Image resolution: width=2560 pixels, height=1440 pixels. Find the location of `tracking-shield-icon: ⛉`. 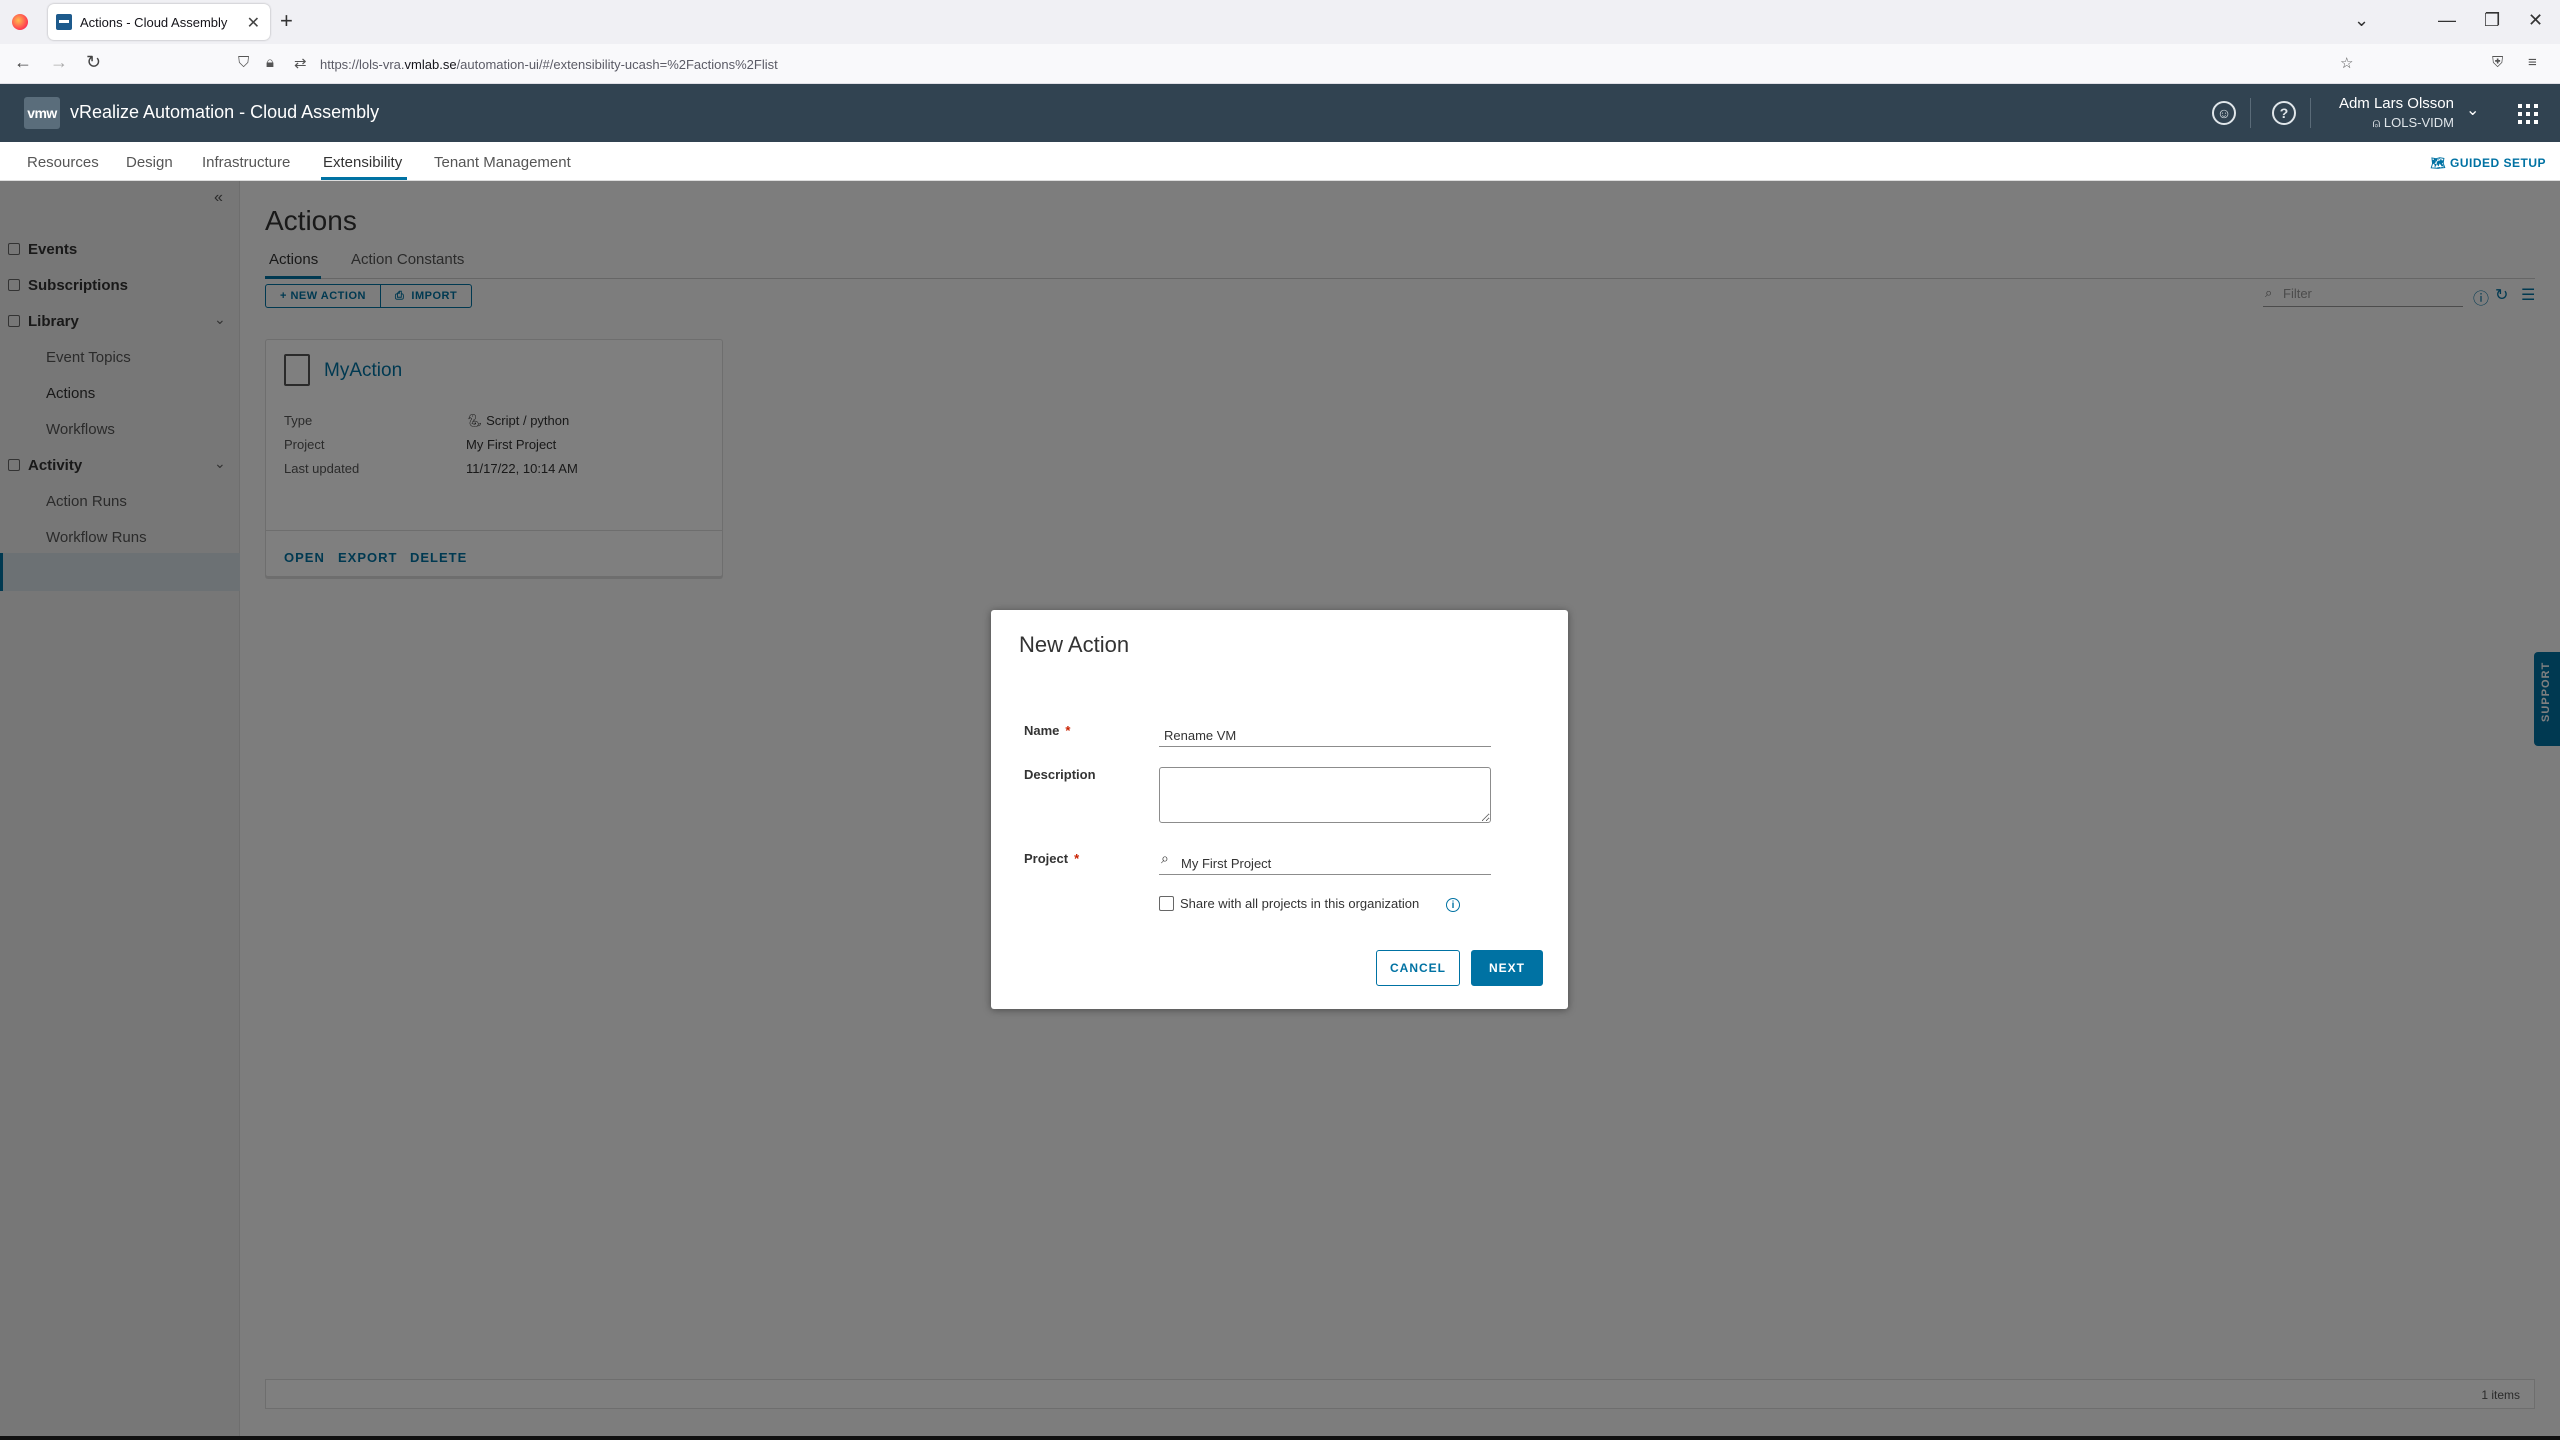

tracking-shield-icon: ⛉ is located at coordinates (243, 62).